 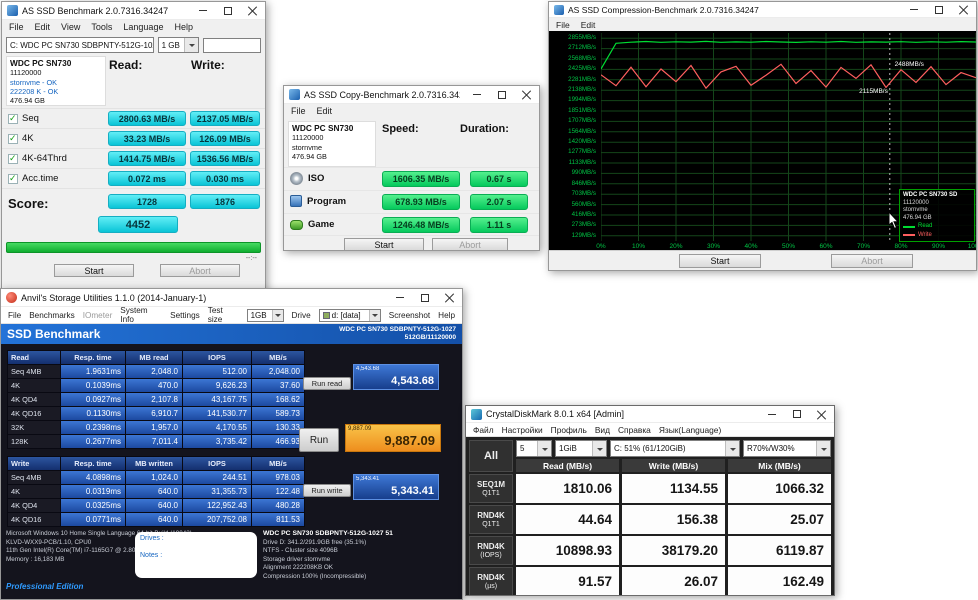 What do you see at coordinates (278, 463) in the screenshot?
I see `column-header: MB/s` at bounding box center [278, 463].